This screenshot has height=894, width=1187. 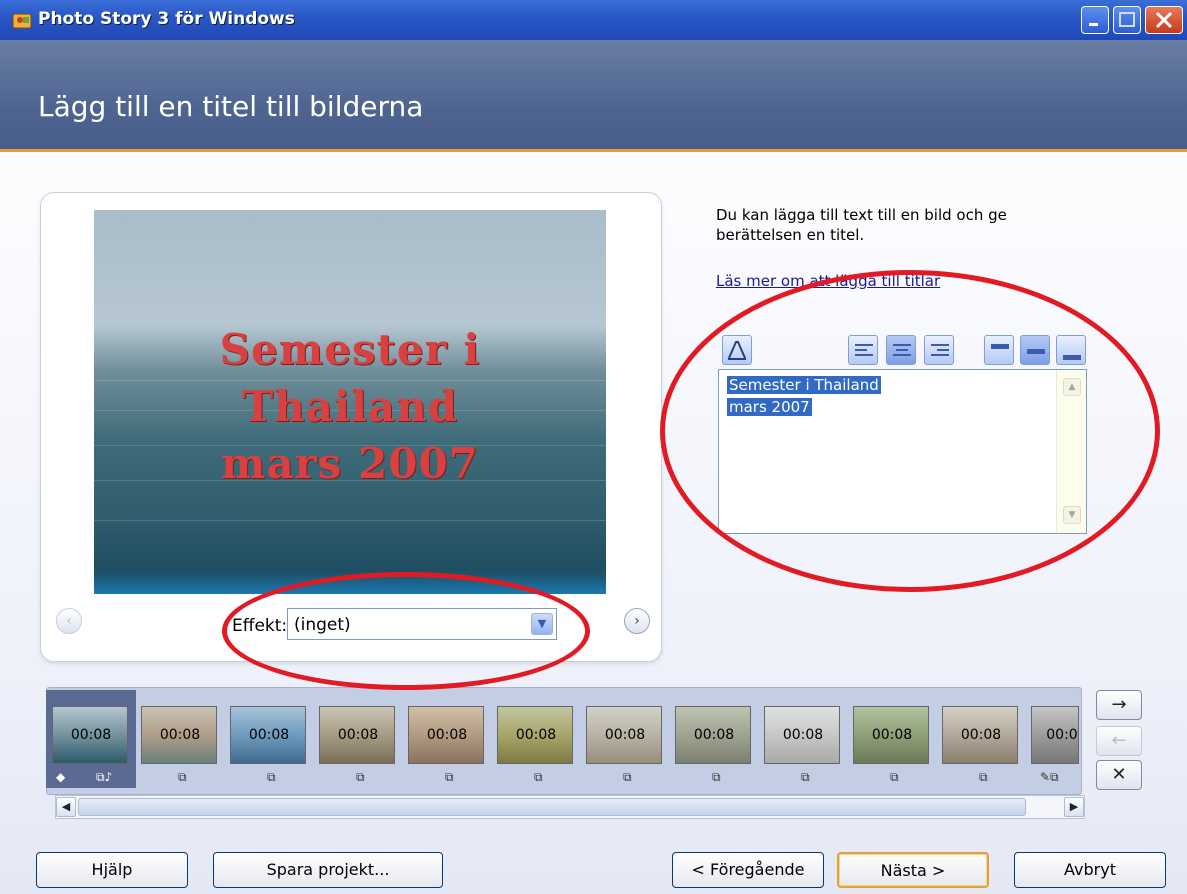 What do you see at coordinates (542, 624) in the screenshot?
I see `chevron-down-icon: ▼` at bounding box center [542, 624].